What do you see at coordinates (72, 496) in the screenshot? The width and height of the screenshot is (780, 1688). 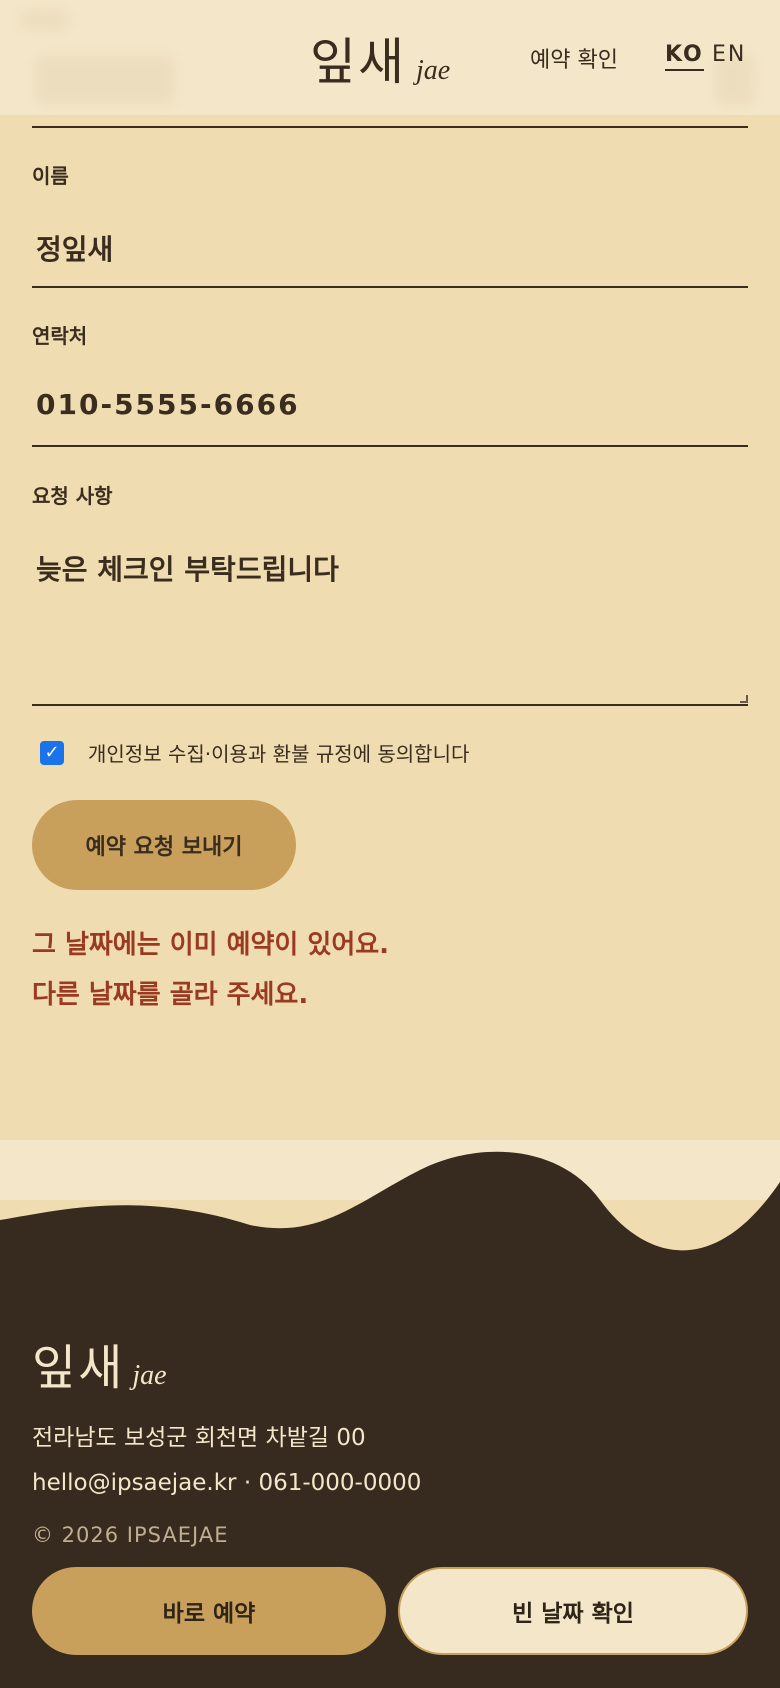 I see `request-label: 요청 사항` at bounding box center [72, 496].